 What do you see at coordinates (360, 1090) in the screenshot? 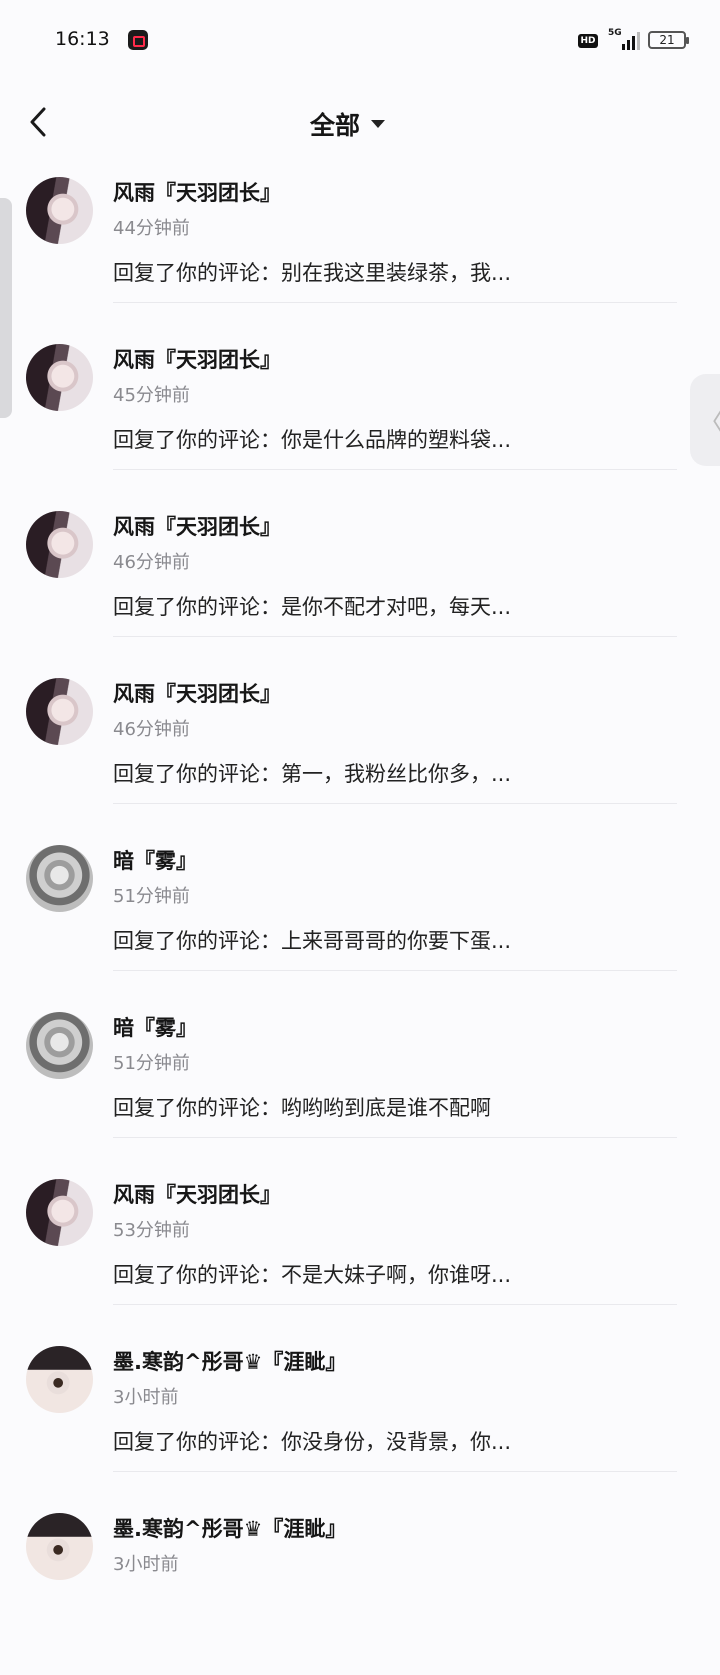
I see `list-item: 暗『雾』 51分钟前 回复了你的评论：哟哟哟到底是谁不配啊` at bounding box center [360, 1090].